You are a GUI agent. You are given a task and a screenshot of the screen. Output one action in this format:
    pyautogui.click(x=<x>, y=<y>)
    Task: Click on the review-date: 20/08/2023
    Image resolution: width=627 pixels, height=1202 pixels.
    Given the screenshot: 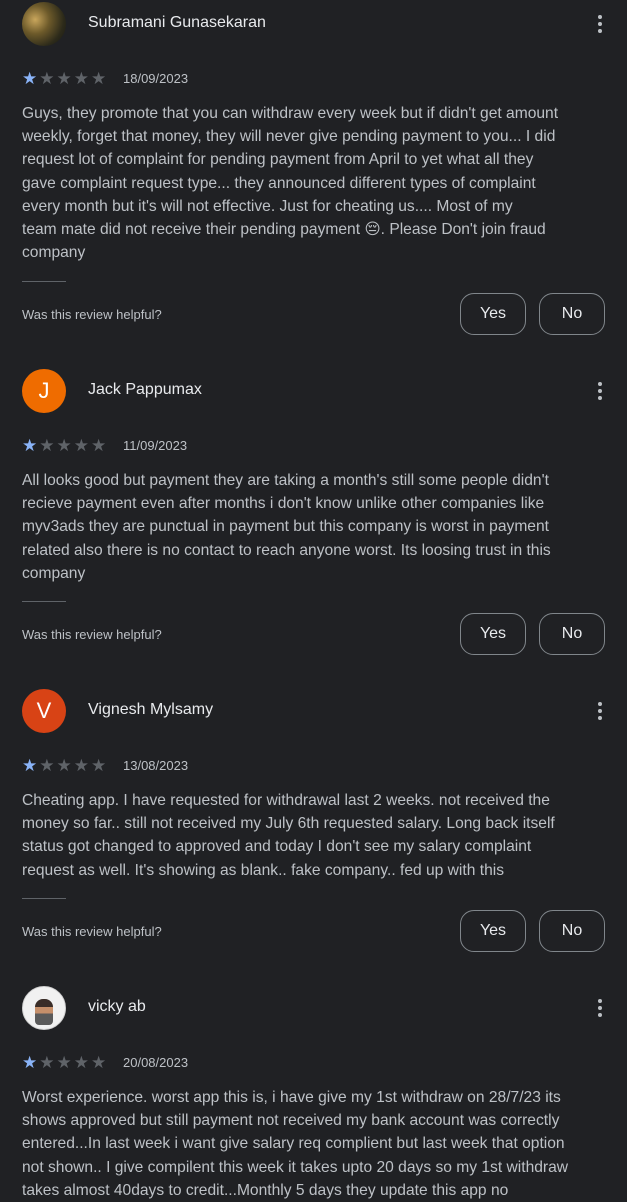 What is the action you would take?
    pyautogui.click(x=156, y=1062)
    